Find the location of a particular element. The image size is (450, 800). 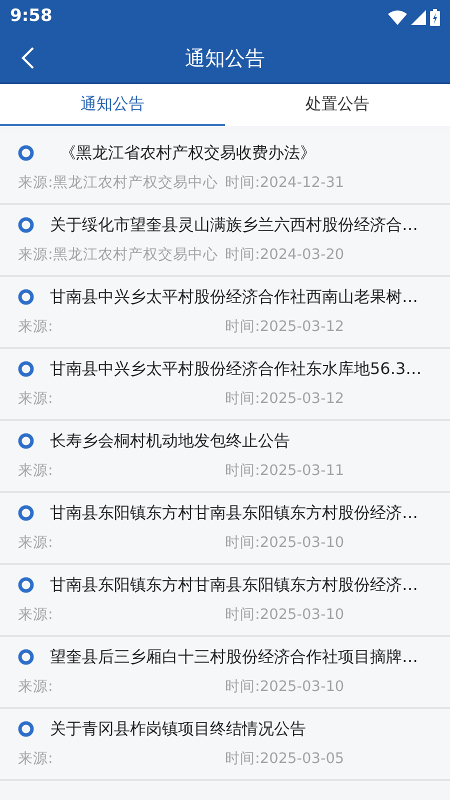

back-icon is located at coordinates (28, 58).